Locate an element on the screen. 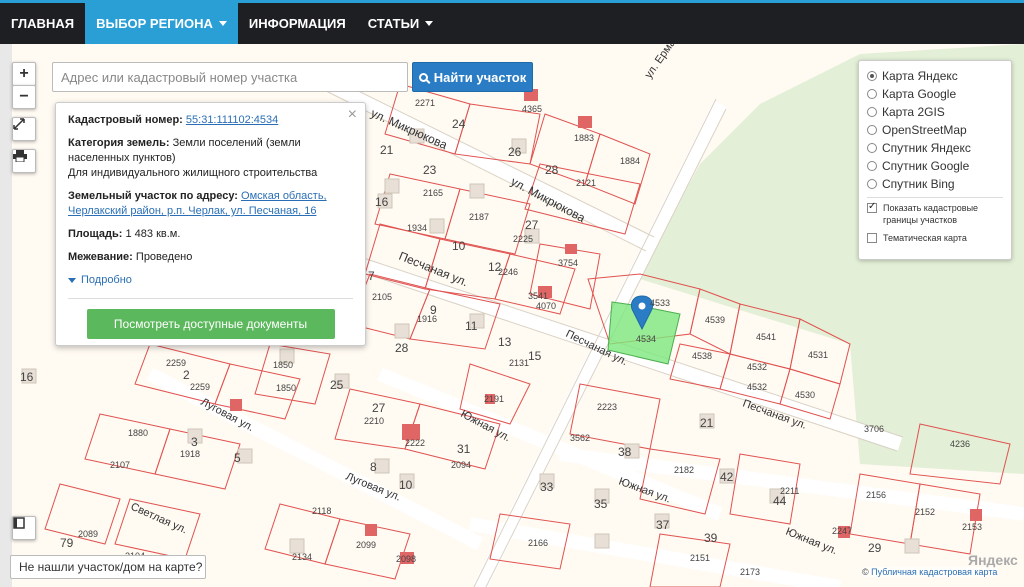 This screenshot has height=587, width=1024. parcel-number-label: 2152 is located at coordinates (925, 512).